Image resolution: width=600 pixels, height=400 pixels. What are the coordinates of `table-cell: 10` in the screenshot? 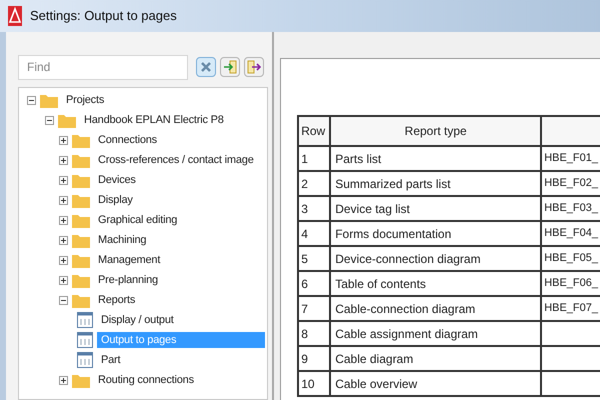 It's located at (315, 383).